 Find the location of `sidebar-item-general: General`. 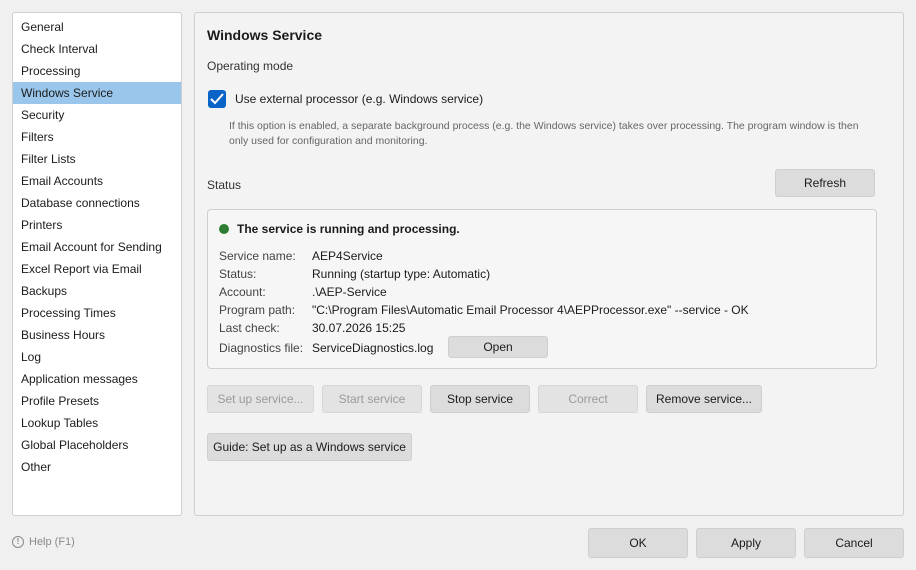

sidebar-item-general: General is located at coordinates (97, 27).